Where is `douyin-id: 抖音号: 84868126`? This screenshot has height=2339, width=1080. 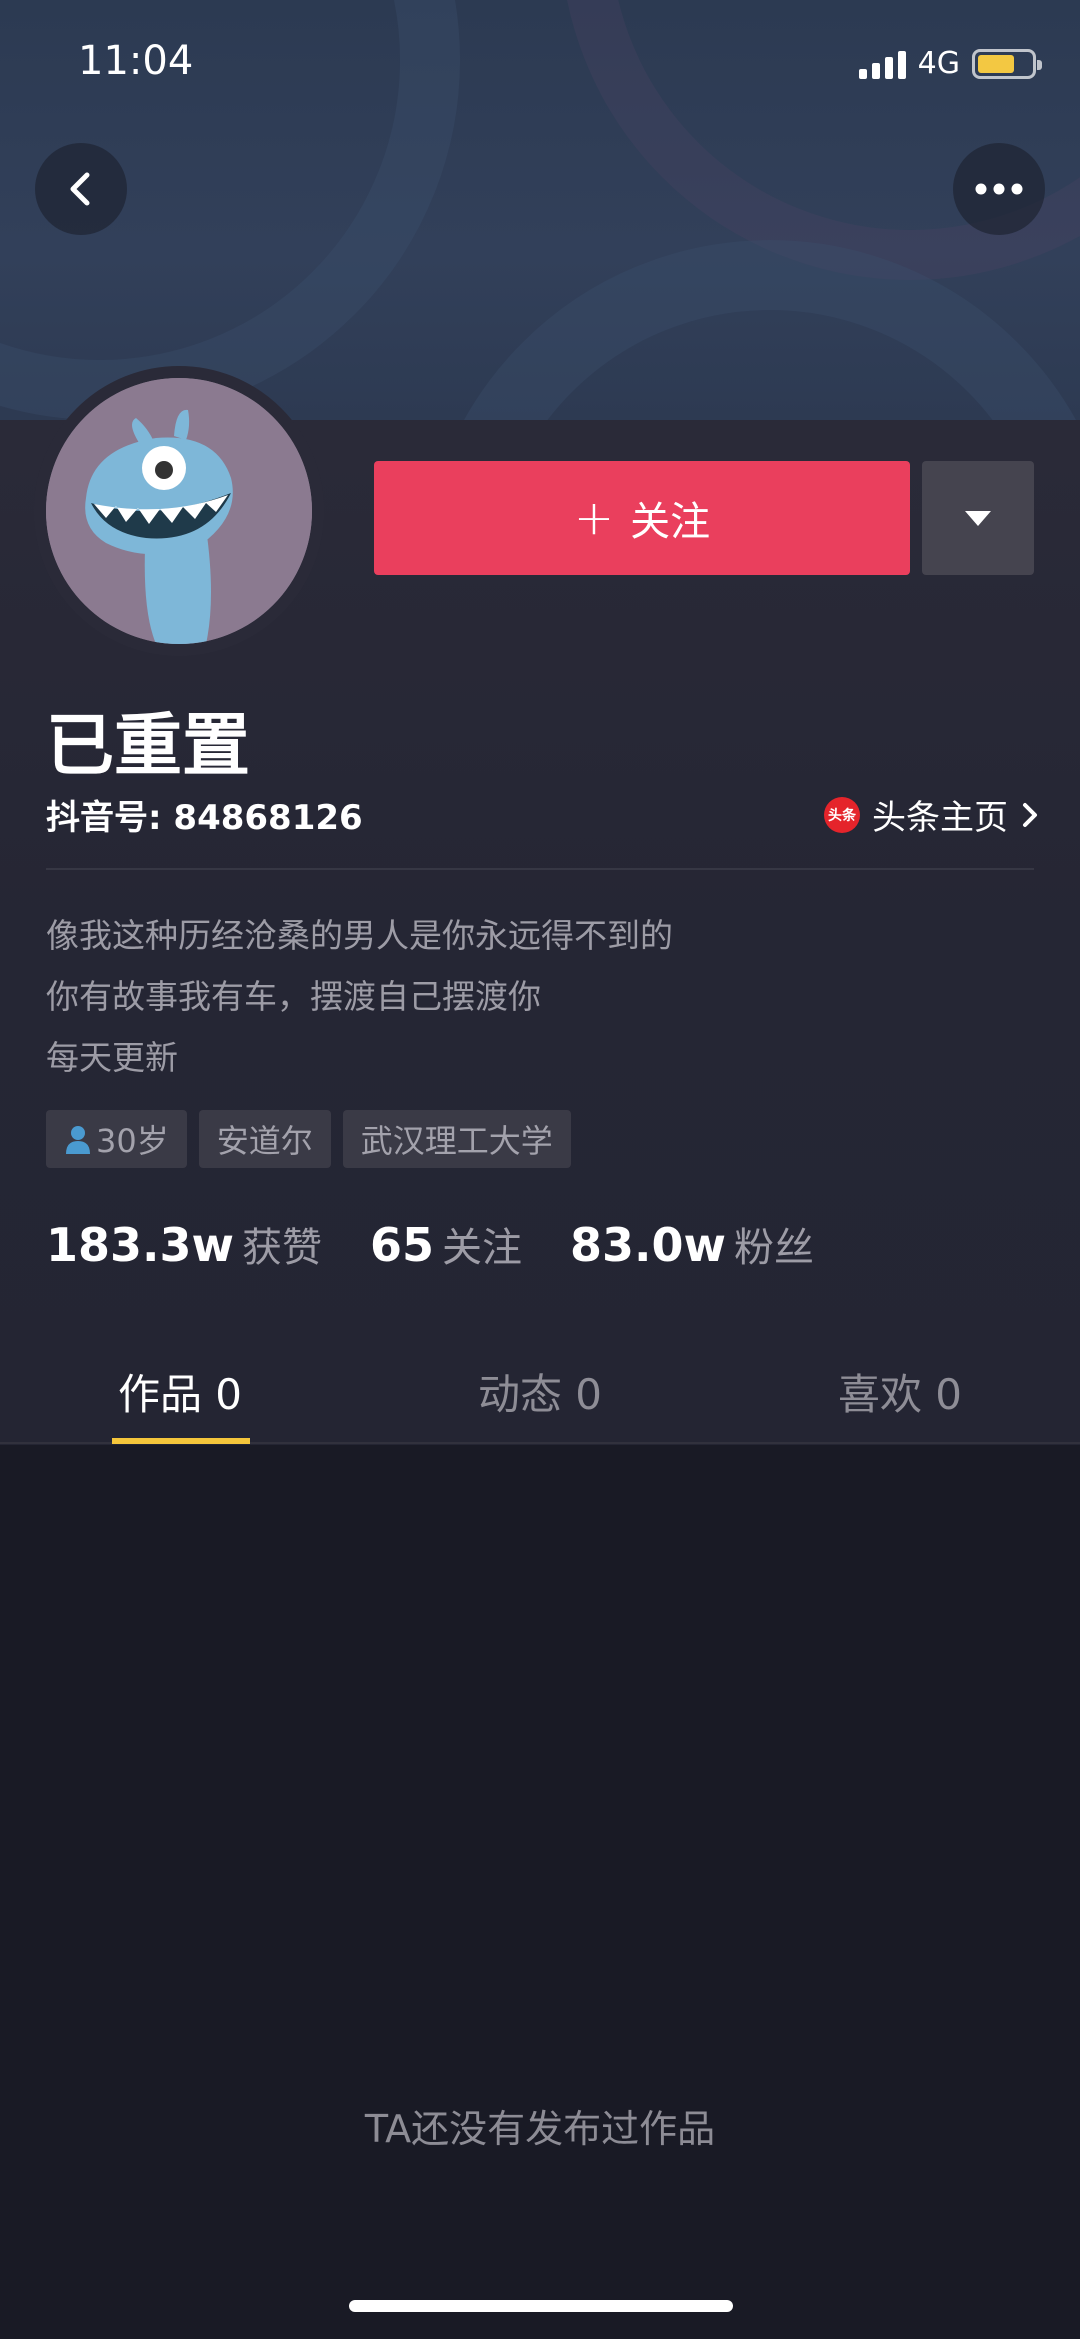
douyin-id: 抖音号: 84868126 is located at coordinates (204, 818).